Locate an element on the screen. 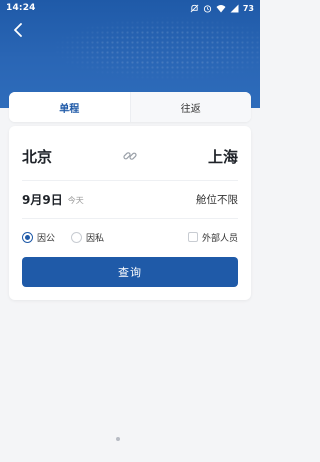  route-row: 北京 上海 is located at coordinates (130, 156).